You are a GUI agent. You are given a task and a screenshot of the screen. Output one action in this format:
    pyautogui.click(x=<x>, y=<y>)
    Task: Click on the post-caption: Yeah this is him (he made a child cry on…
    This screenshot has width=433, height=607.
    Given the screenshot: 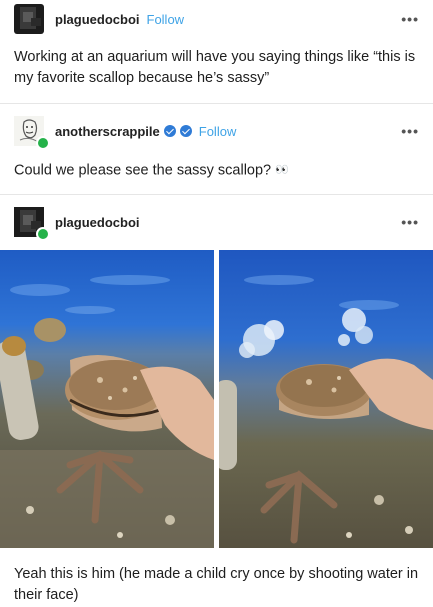 What is the action you would take?
    pyautogui.click(x=216, y=584)
    